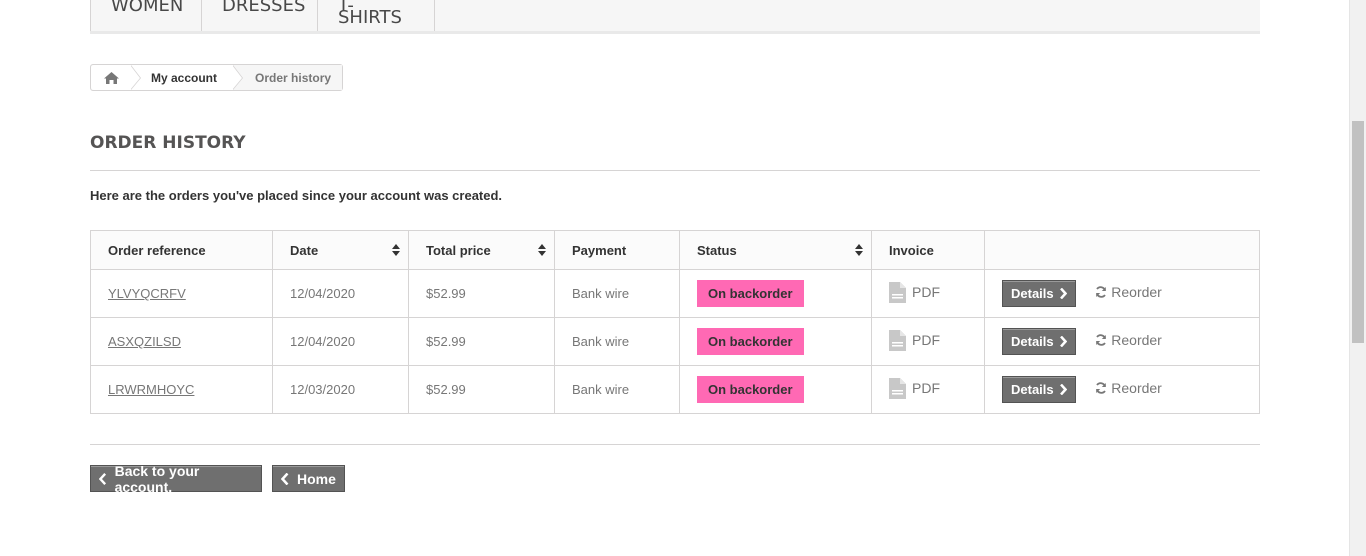 This screenshot has height=556, width=1366. I want to click on date-cell: 12/03/2020, so click(340, 389).